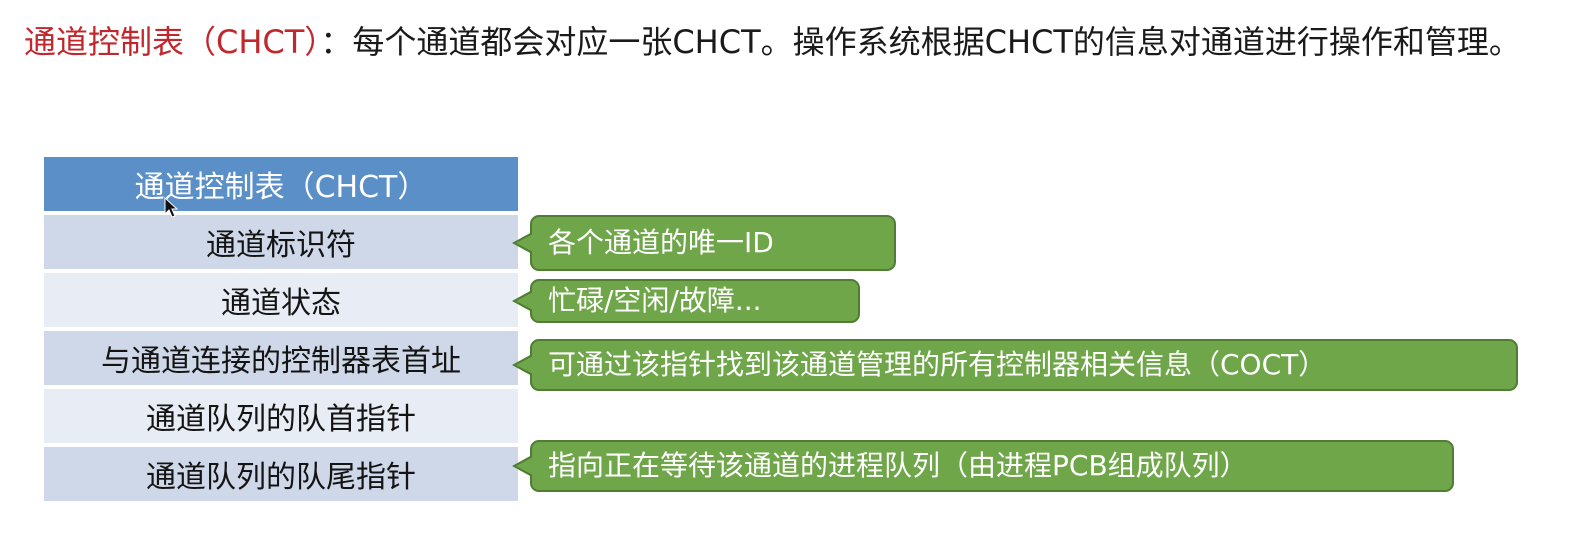 This screenshot has width=1572, height=558. Describe the element at coordinates (281, 474) in the screenshot. I see `row-queue-tail-pointer: 通道队列的队尾指针` at that location.